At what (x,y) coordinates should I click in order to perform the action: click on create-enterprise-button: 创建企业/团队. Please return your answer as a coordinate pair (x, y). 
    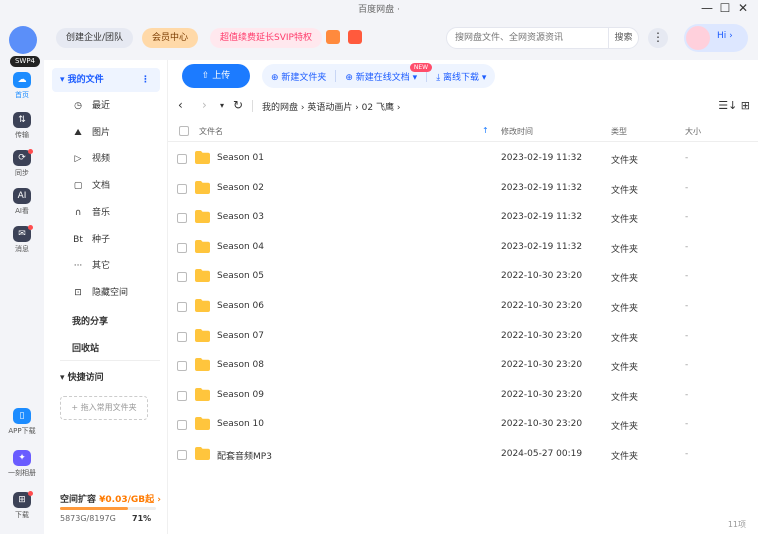
    Looking at the image, I should click on (95, 38).